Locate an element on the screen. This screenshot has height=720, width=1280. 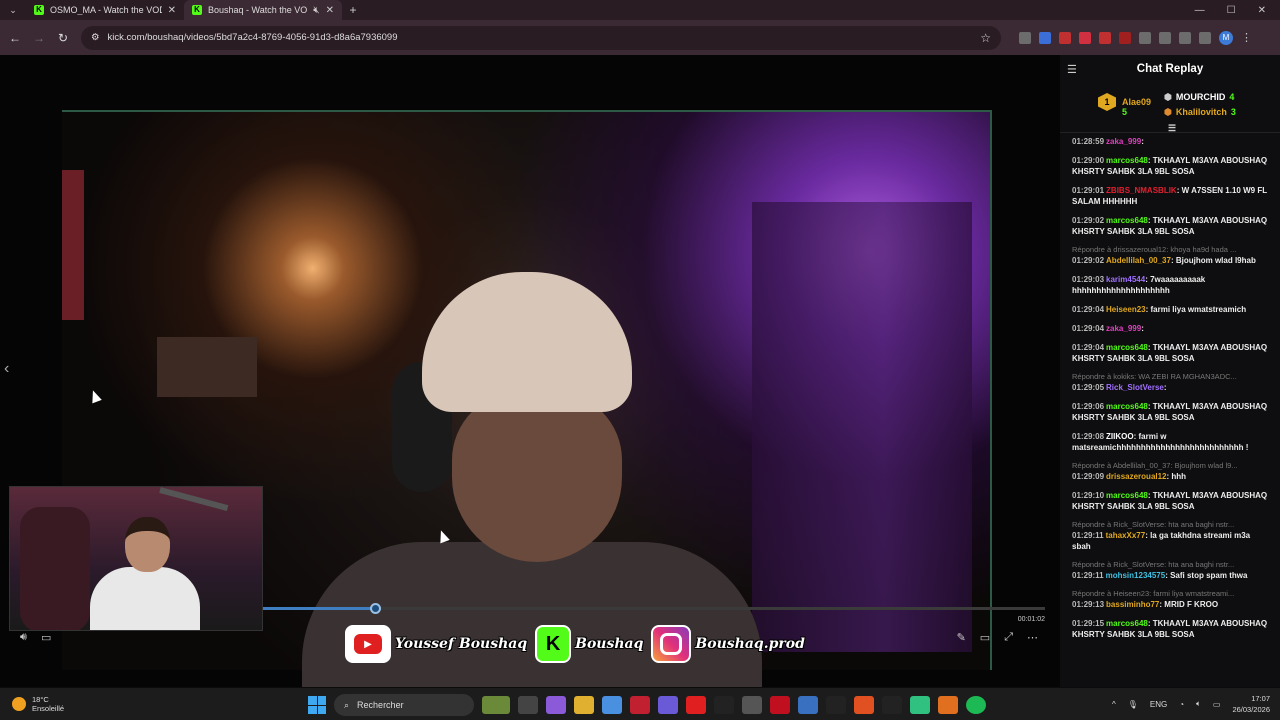
tab-boushaq: K Boushaq - Watch the VOD 🔇︎ ✕ is located at coordinates (263, 10).